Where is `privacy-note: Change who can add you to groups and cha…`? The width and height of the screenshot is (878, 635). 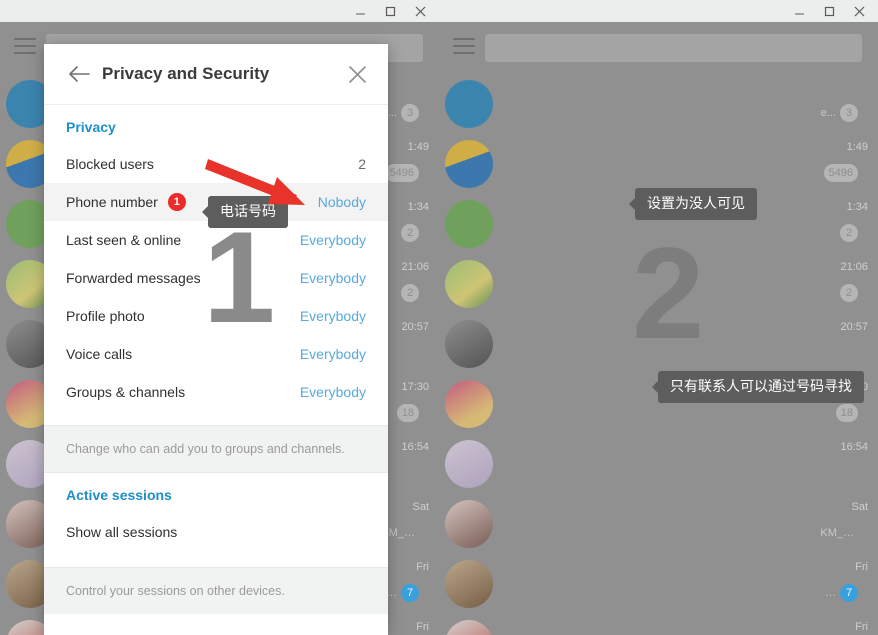 privacy-note: Change who can add you to groups and cha… is located at coordinates (216, 449).